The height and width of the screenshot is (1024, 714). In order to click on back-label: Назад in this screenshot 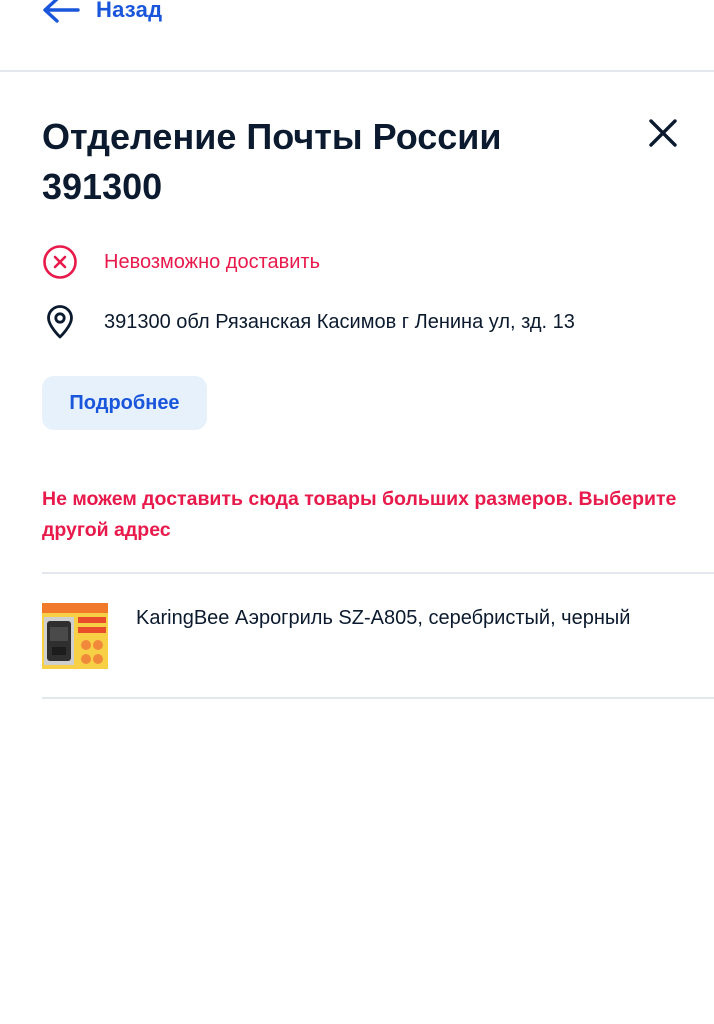, I will do `click(129, 11)`.